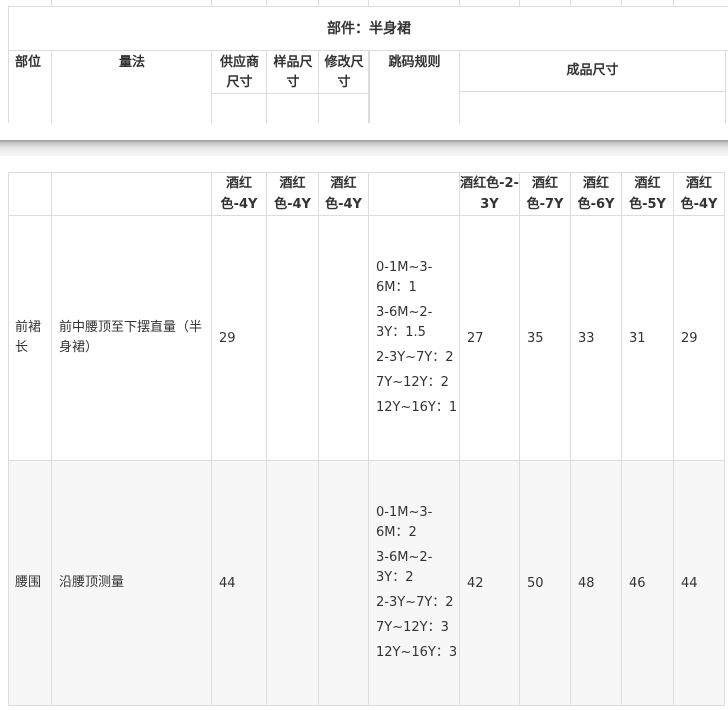  I want to click on finished-size-value: 50, so click(545, 583).